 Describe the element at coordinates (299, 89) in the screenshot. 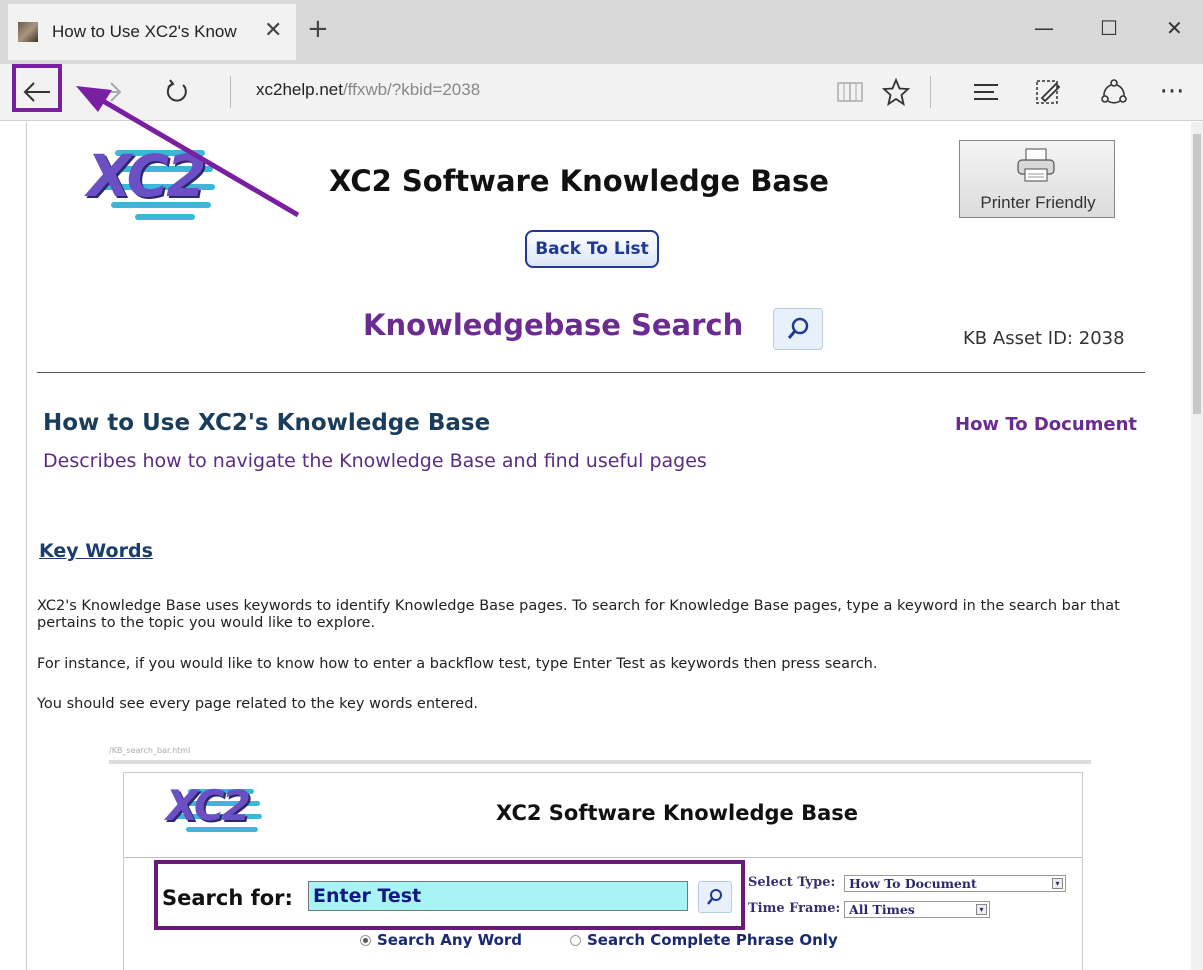

I see `url-host: xc2help.net` at that location.